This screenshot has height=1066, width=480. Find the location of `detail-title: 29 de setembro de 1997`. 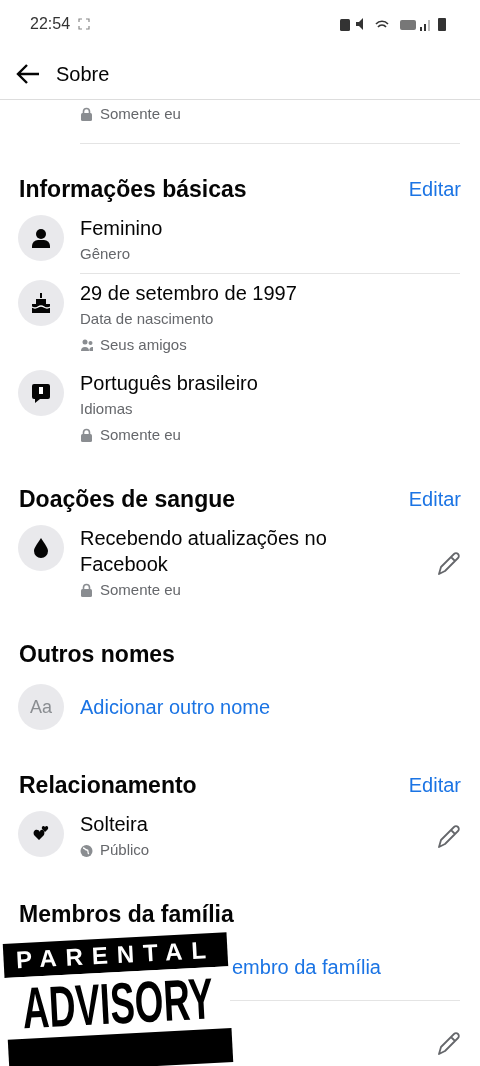

detail-title: 29 de setembro de 1997 is located at coordinates (189, 293).